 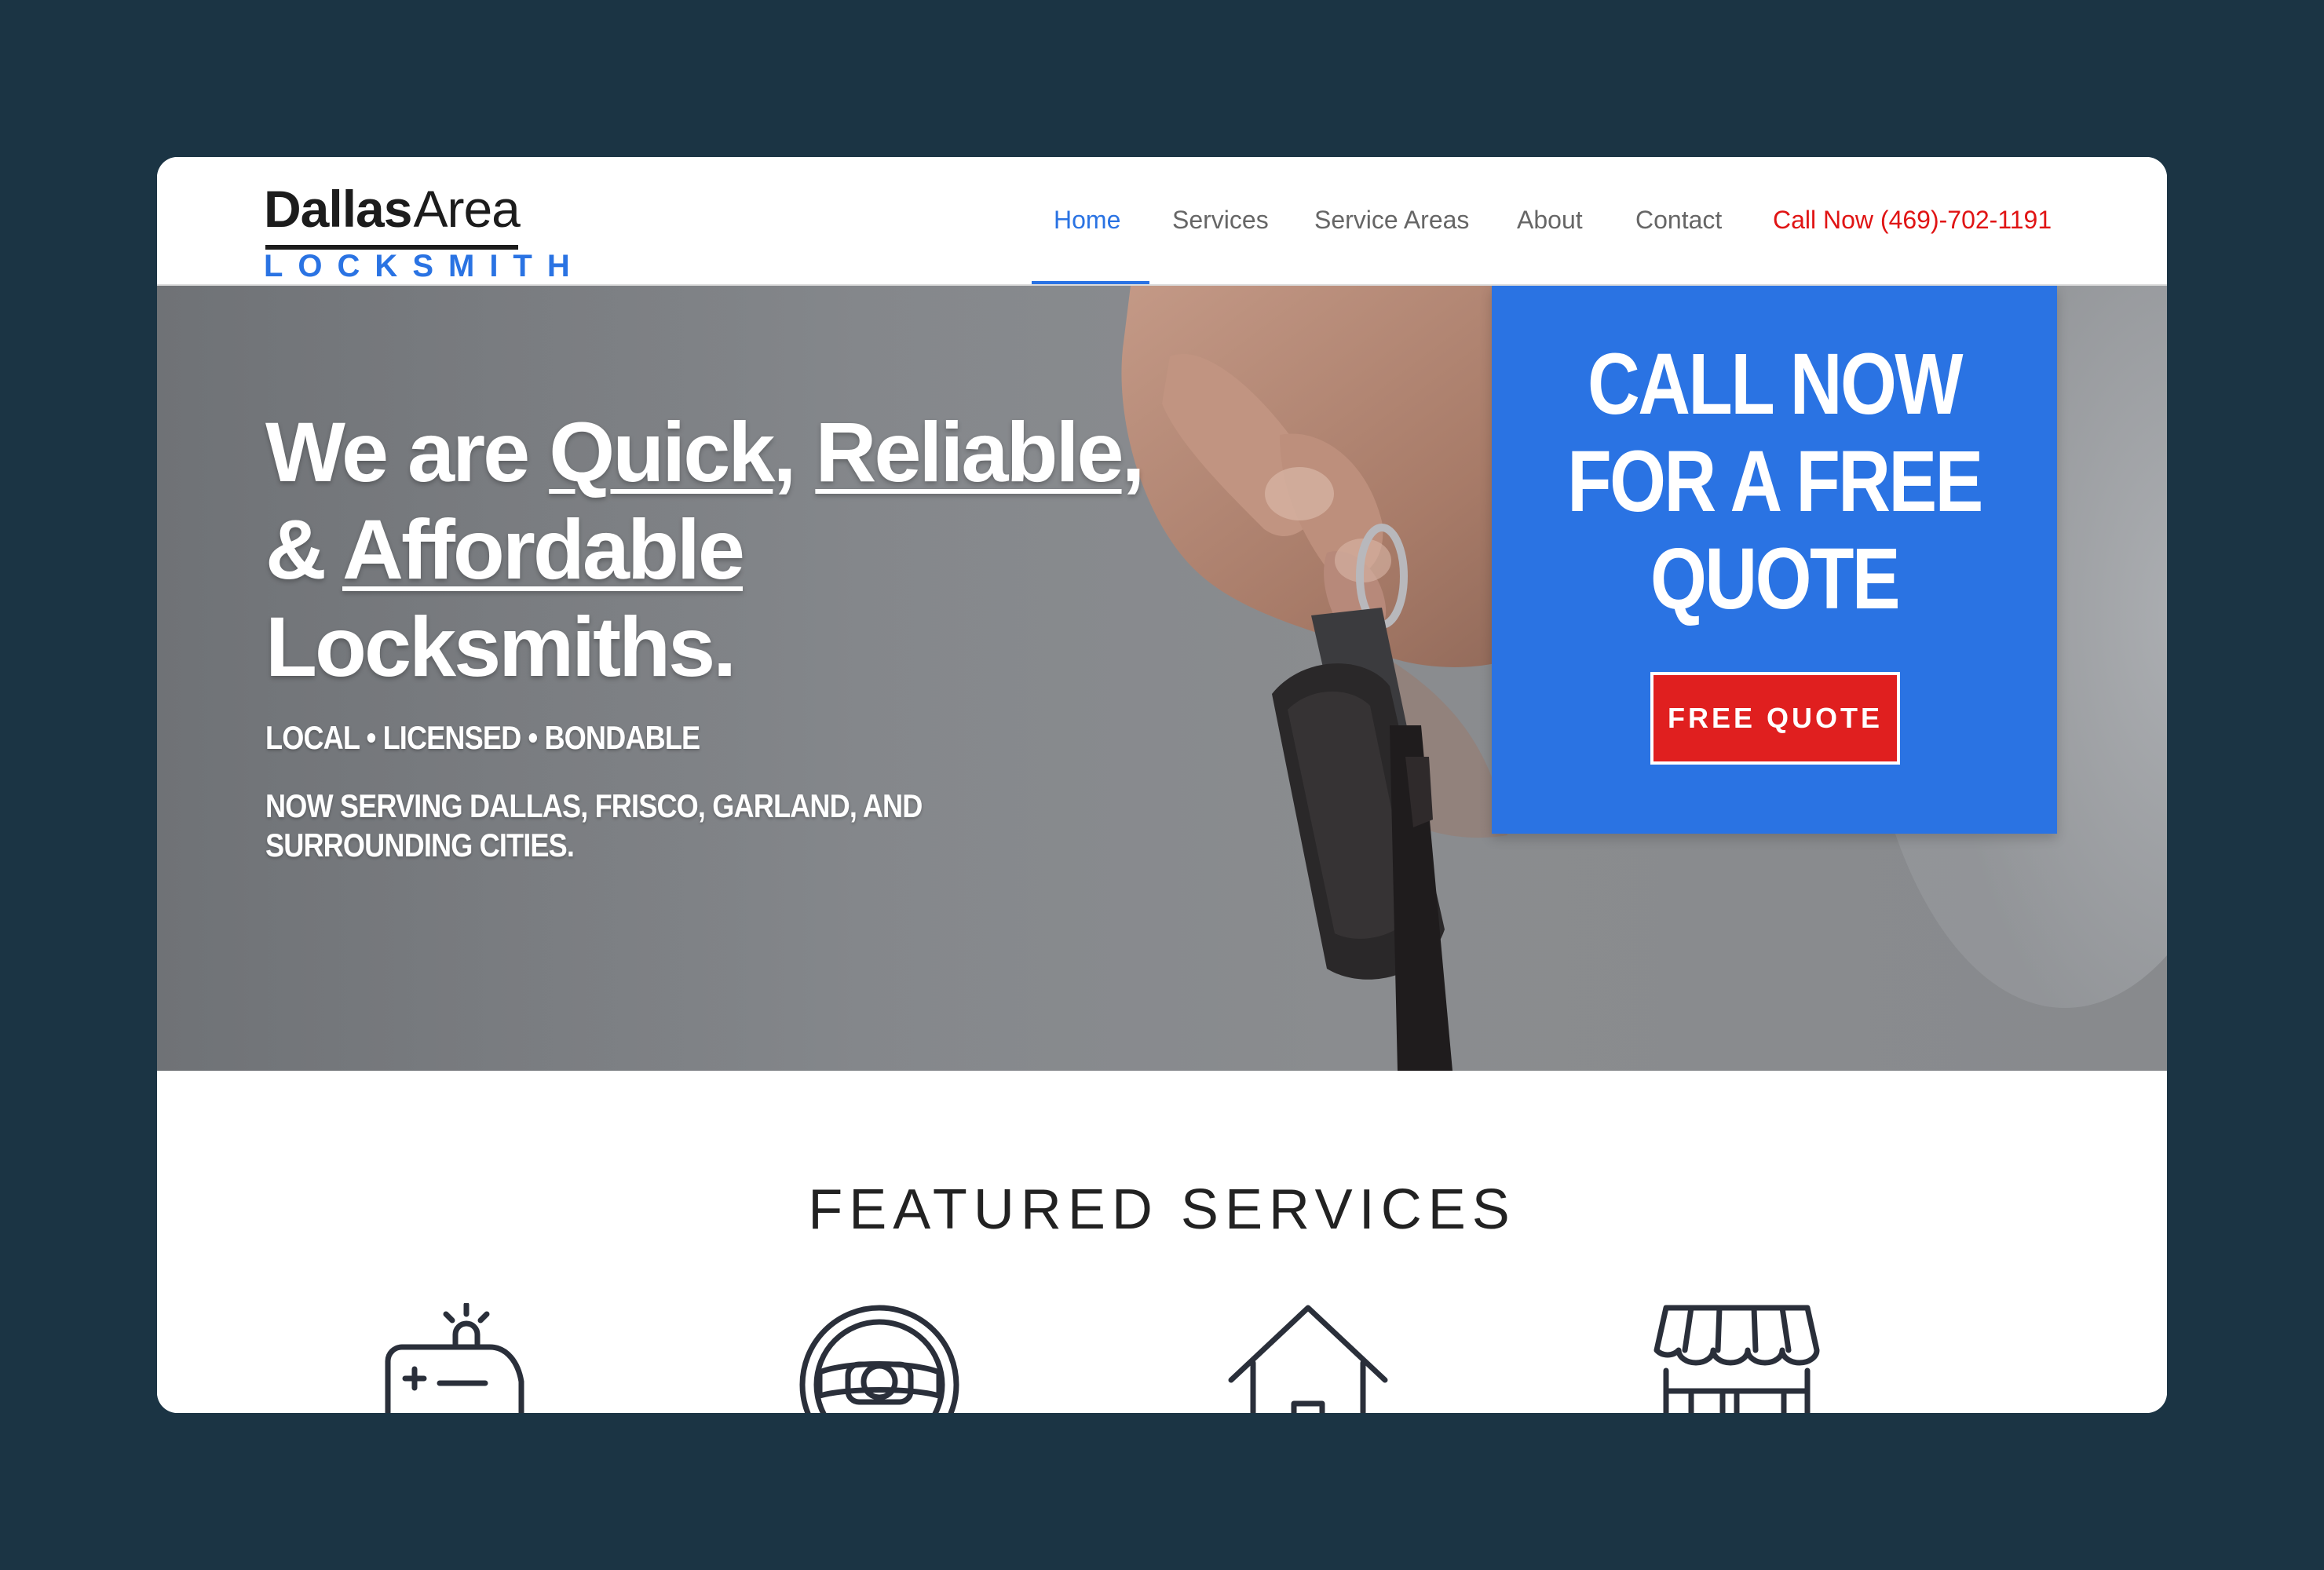 I want to click on cta-line-2: FOR A FREE, so click(x=1775, y=481).